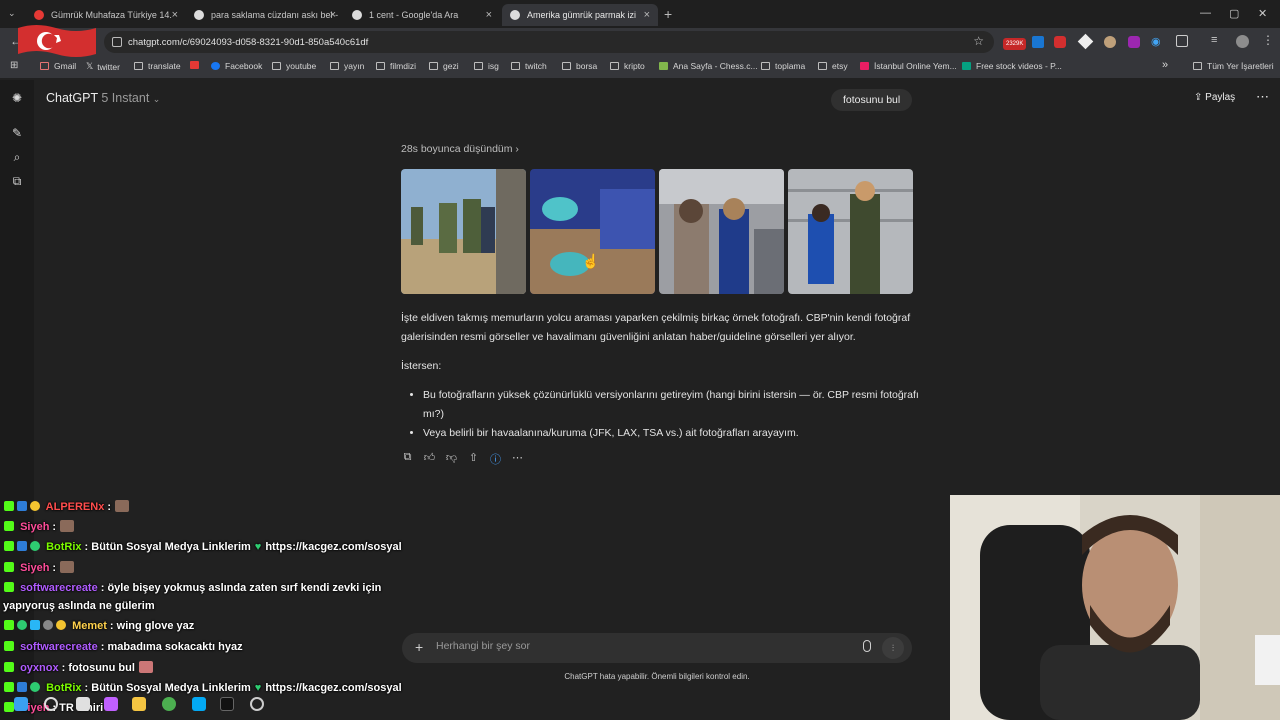  I want to click on yemek-icon, so click(864, 66).